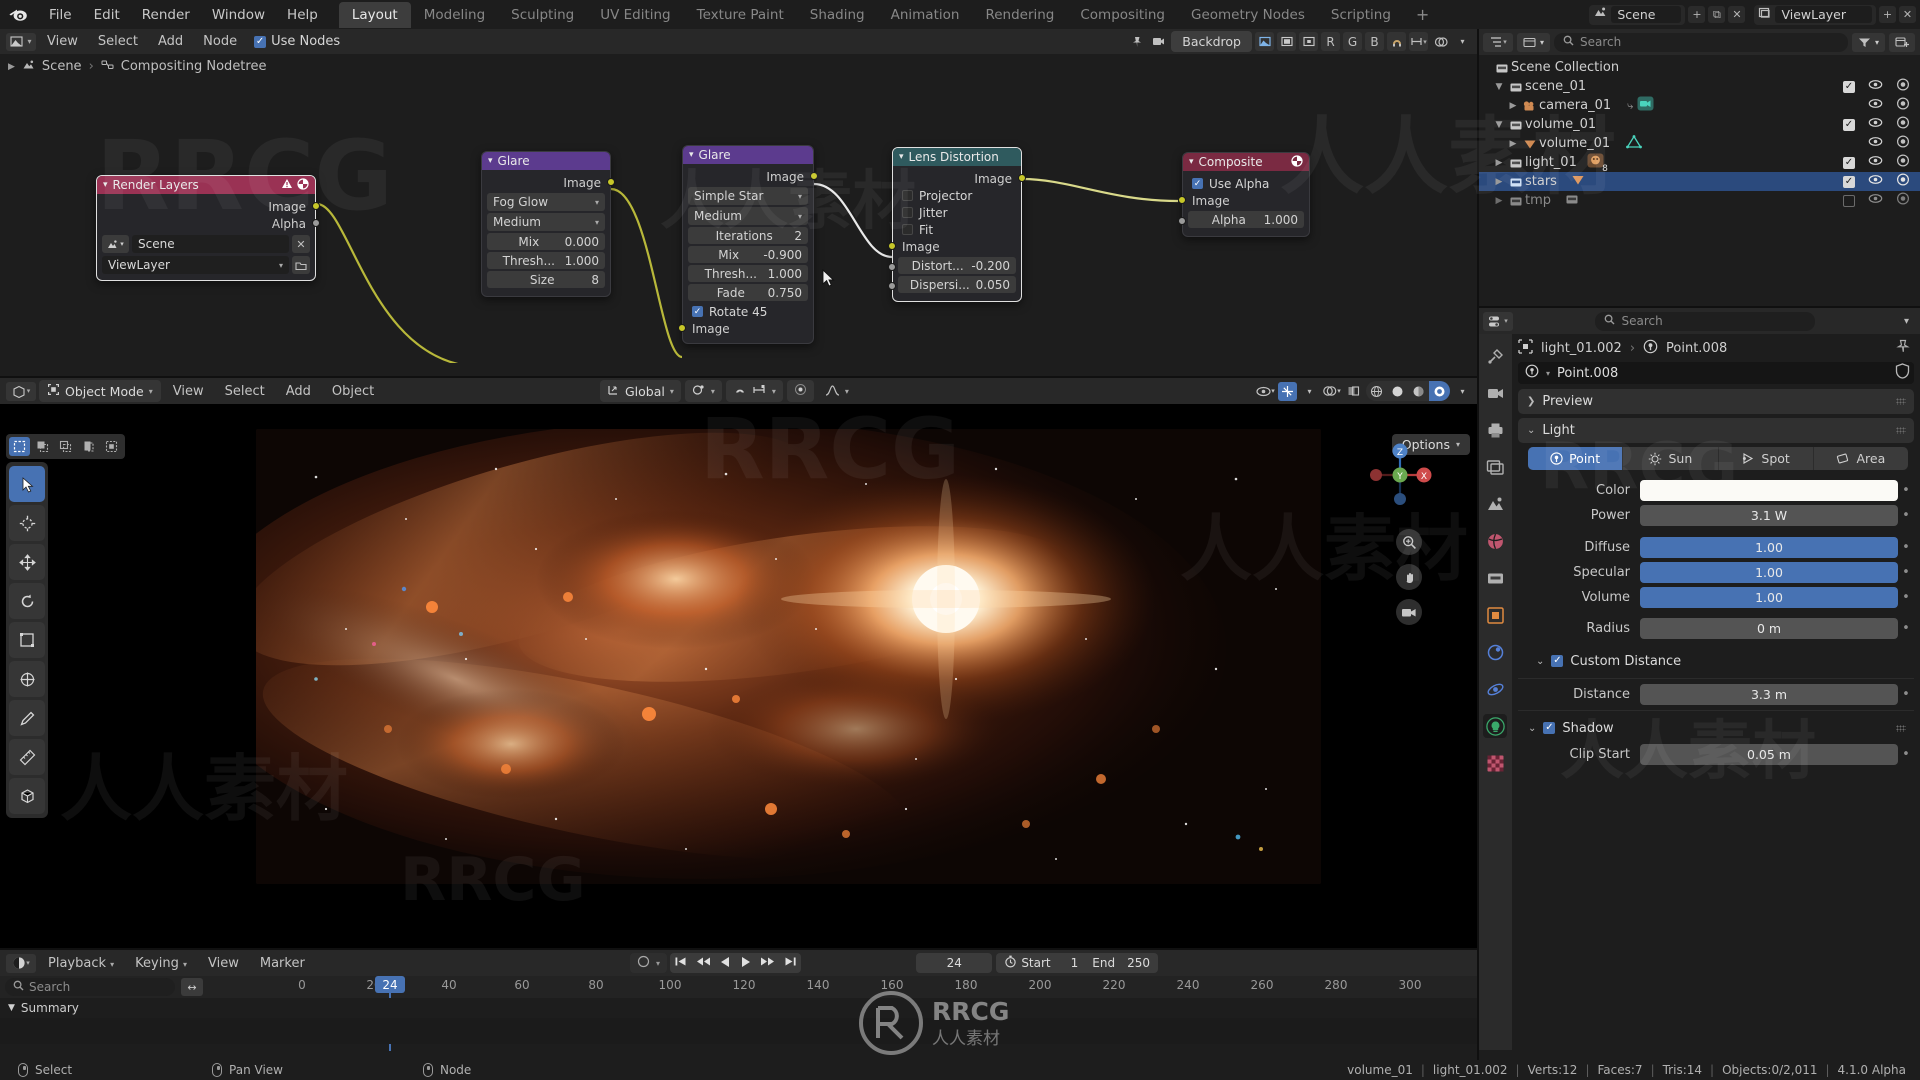 This screenshot has height=1080, width=1920. What do you see at coordinates (1075, 963) in the screenshot?
I see `start-value: 1` at bounding box center [1075, 963].